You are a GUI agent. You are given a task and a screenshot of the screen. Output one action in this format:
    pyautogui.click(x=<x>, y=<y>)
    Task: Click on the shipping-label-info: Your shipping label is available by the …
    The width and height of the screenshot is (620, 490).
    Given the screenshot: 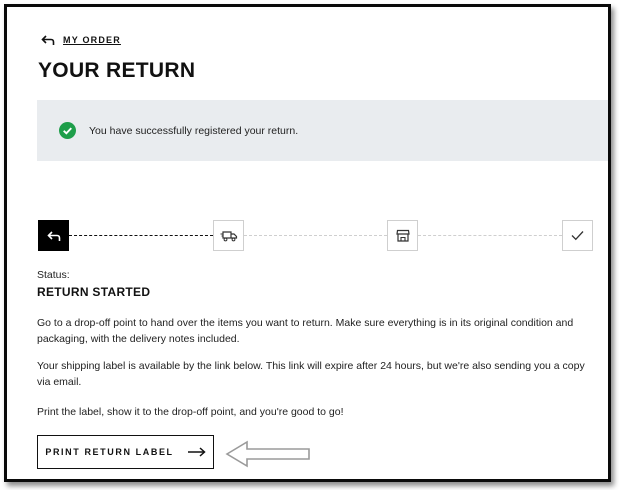 What is the action you would take?
    pyautogui.click(x=311, y=374)
    